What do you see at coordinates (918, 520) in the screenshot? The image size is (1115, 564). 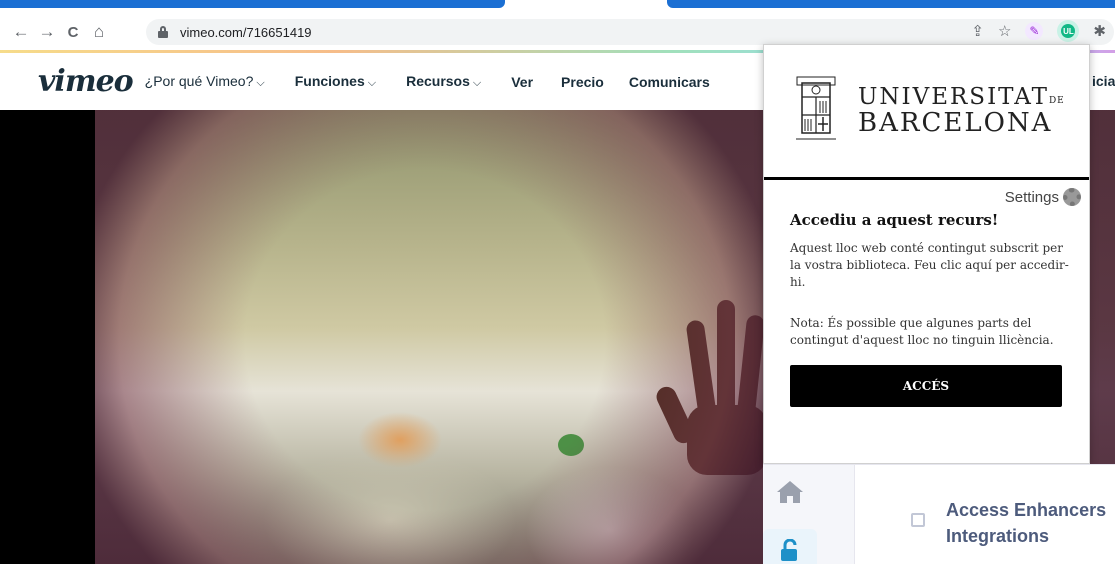 I see `integration-icon` at bounding box center [918, 520].